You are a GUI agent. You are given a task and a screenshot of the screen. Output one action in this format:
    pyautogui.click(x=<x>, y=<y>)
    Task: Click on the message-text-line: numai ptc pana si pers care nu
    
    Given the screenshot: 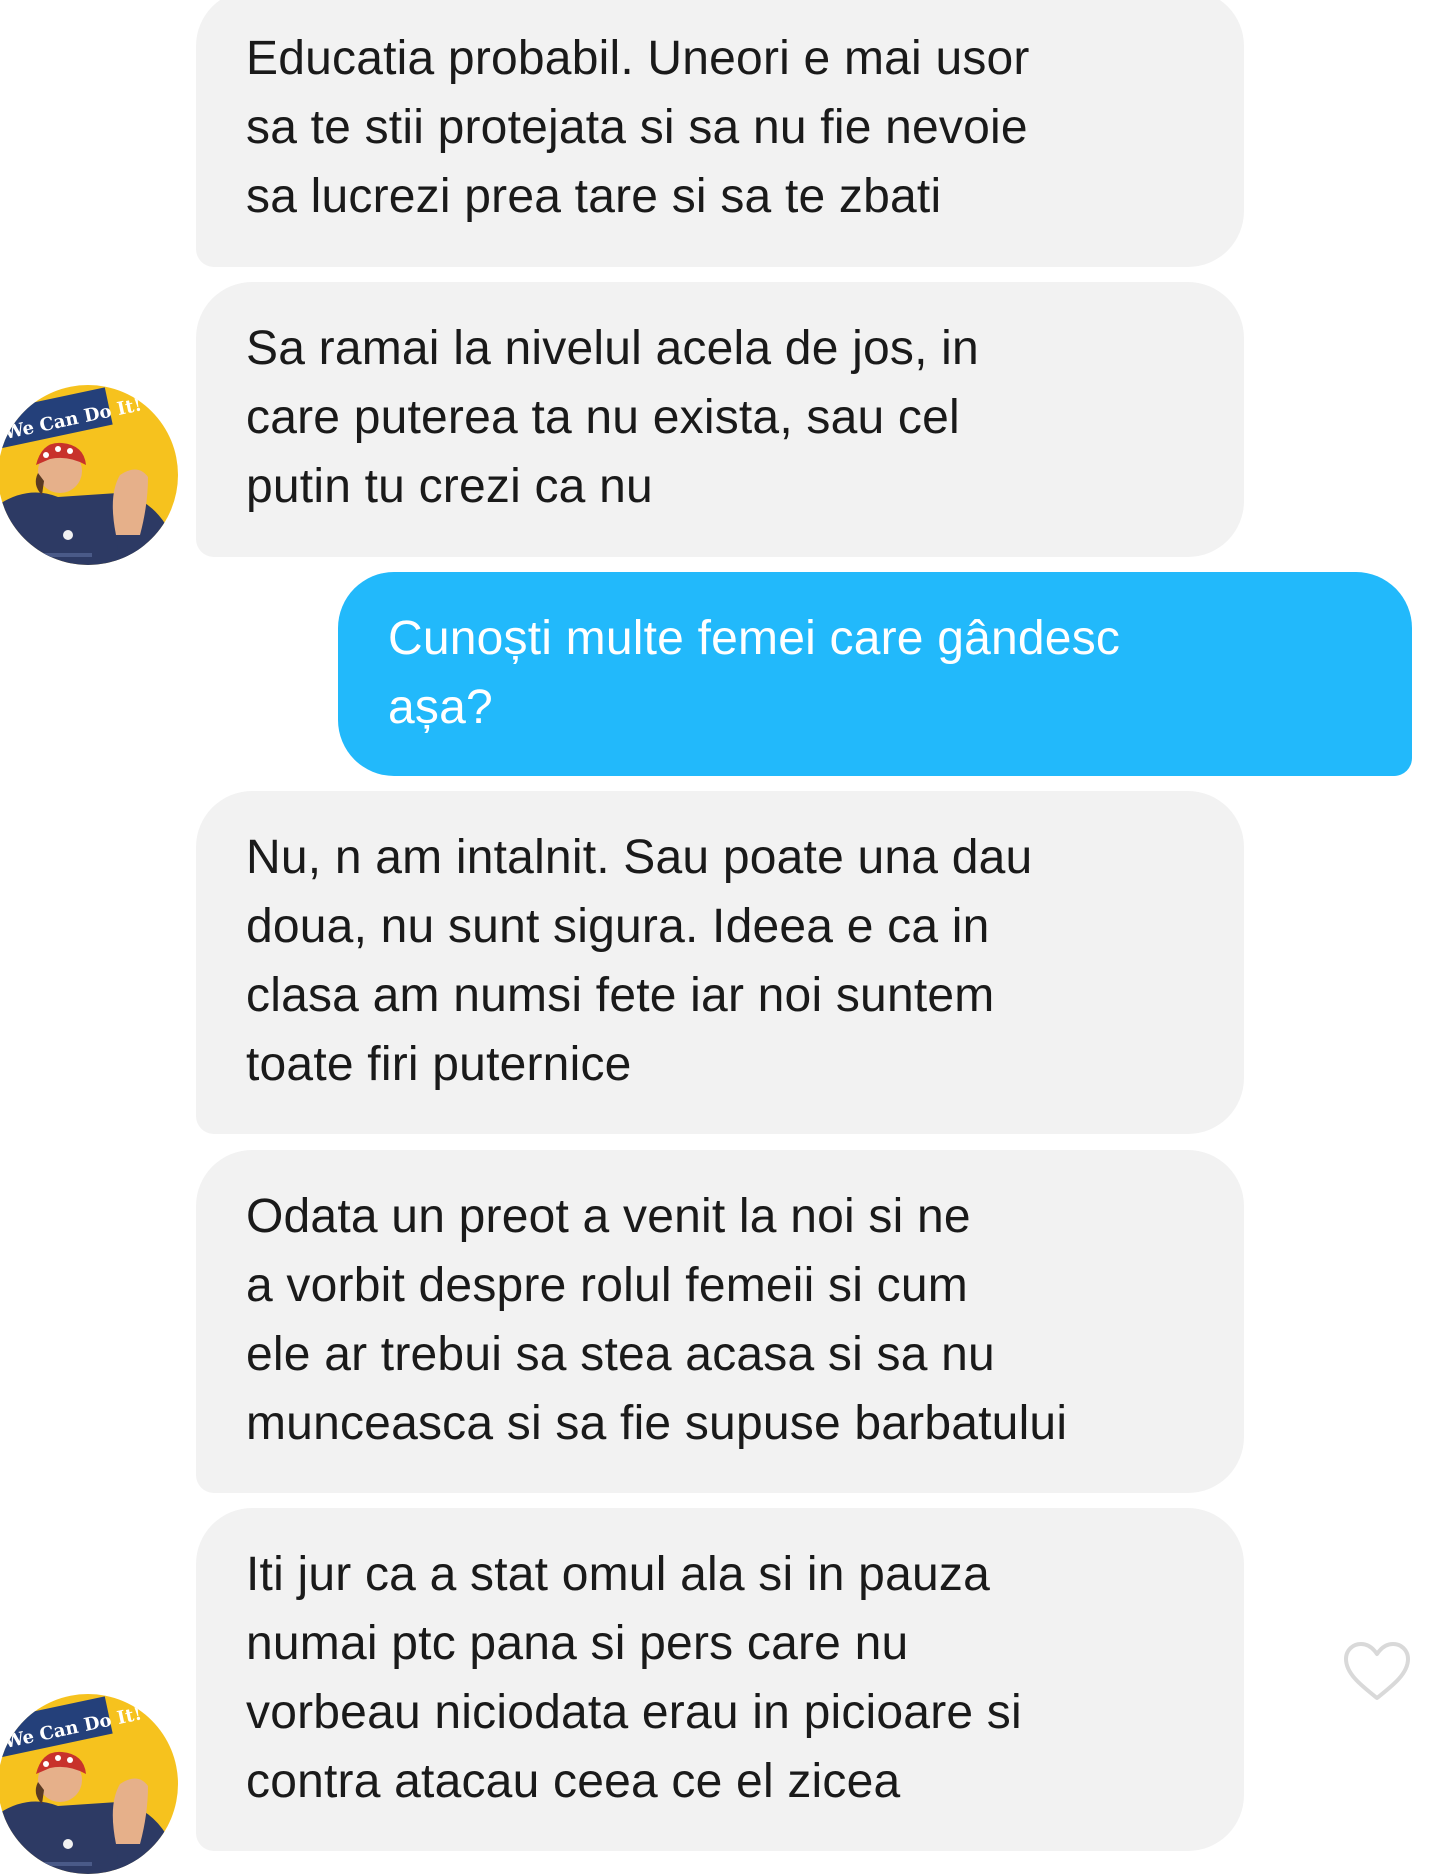 What is the action you would take?
    pyautogui.click(x=577, y=1643)
    